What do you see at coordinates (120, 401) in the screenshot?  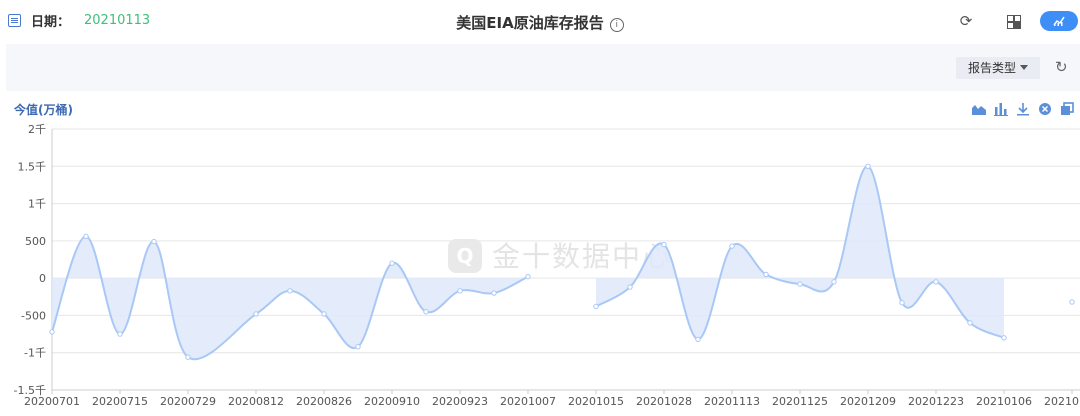 I see `x-tick-label: 20200715` at bounding box center [120, 401].